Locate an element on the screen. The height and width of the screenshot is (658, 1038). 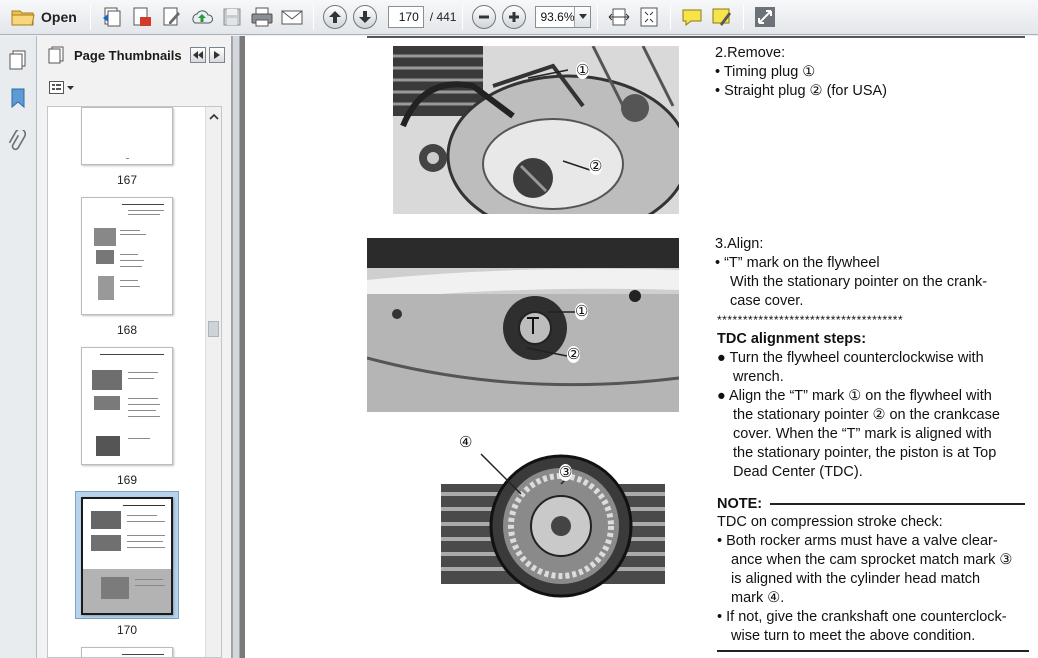
step-2-item-1: • Timing plug ① is located at coordinates (765, 72).